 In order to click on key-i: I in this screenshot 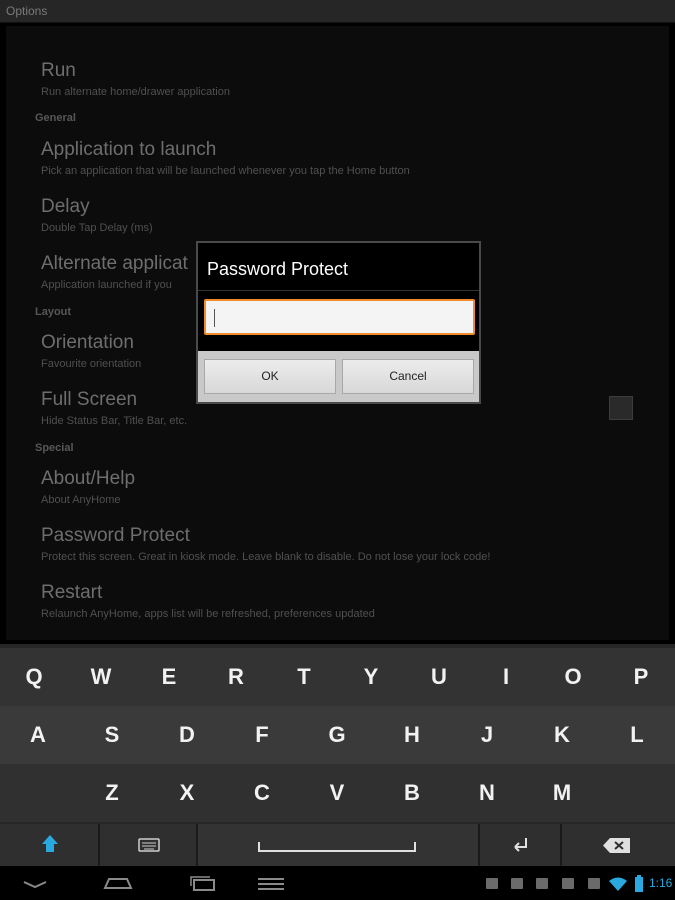, I will do `click(506, 677)`.